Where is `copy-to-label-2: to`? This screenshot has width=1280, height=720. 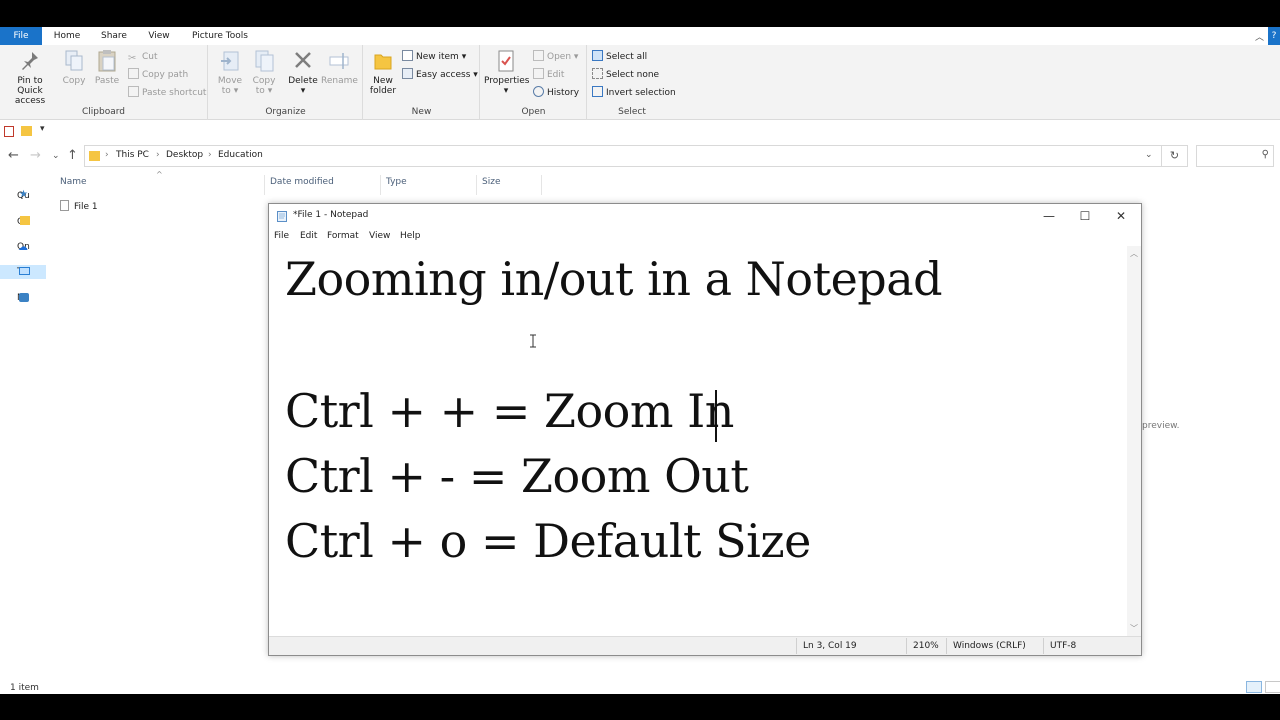 copy-to-label-2: to is located at coordinates (260, 91).